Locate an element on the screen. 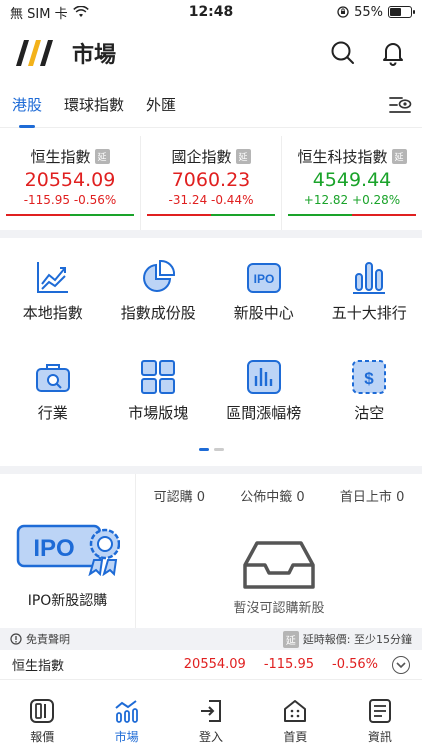 This screenshot has height=750, width=422. info-icon is located at coordinates (16, 639).